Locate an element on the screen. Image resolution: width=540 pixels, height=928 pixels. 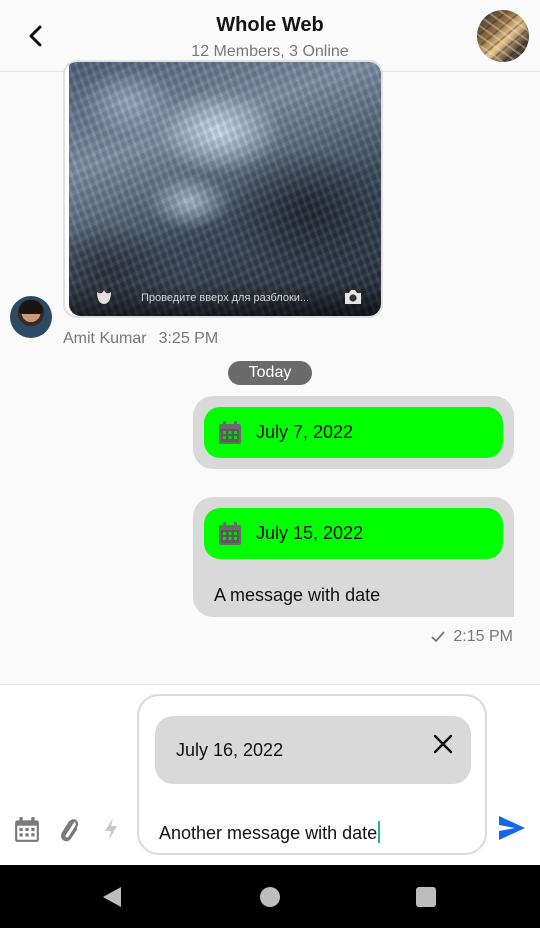
group-avatar is located at coordinates (503, 36).